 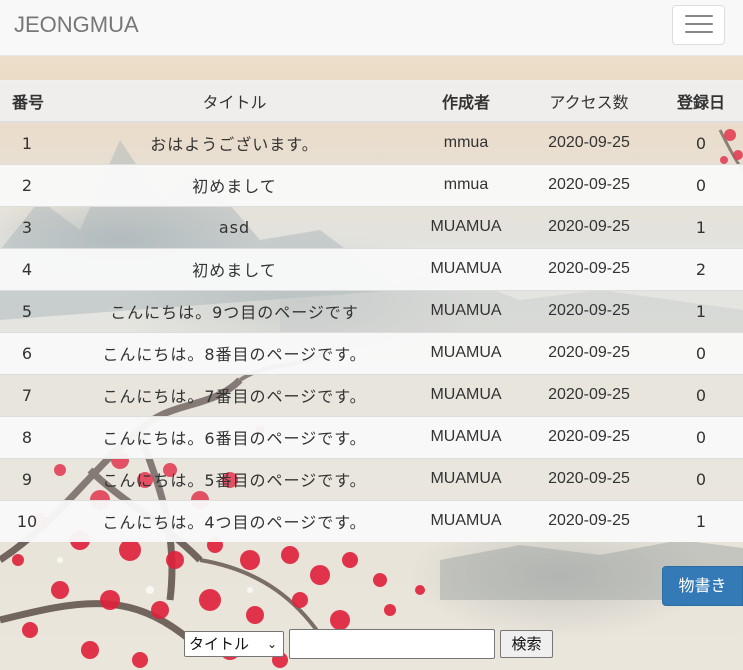 I want to click on search-input, so click(x=392, y=644).